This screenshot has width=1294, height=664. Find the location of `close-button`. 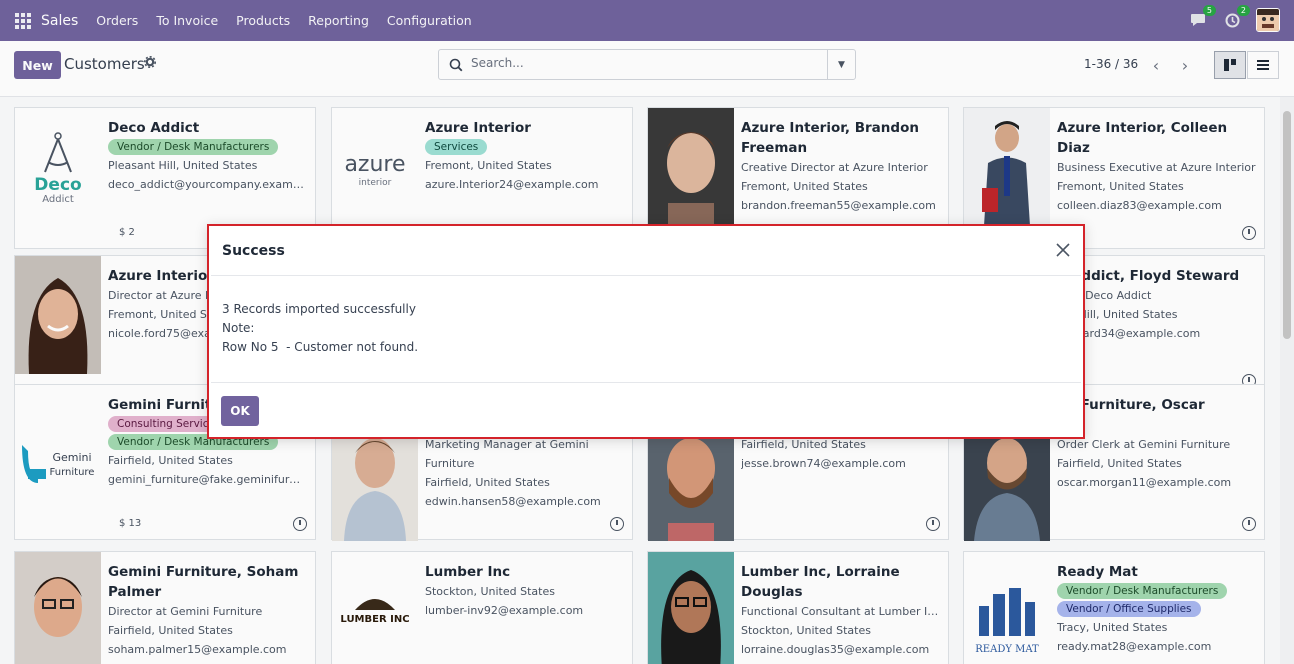

close-button is located at coordinates (1063, 250).